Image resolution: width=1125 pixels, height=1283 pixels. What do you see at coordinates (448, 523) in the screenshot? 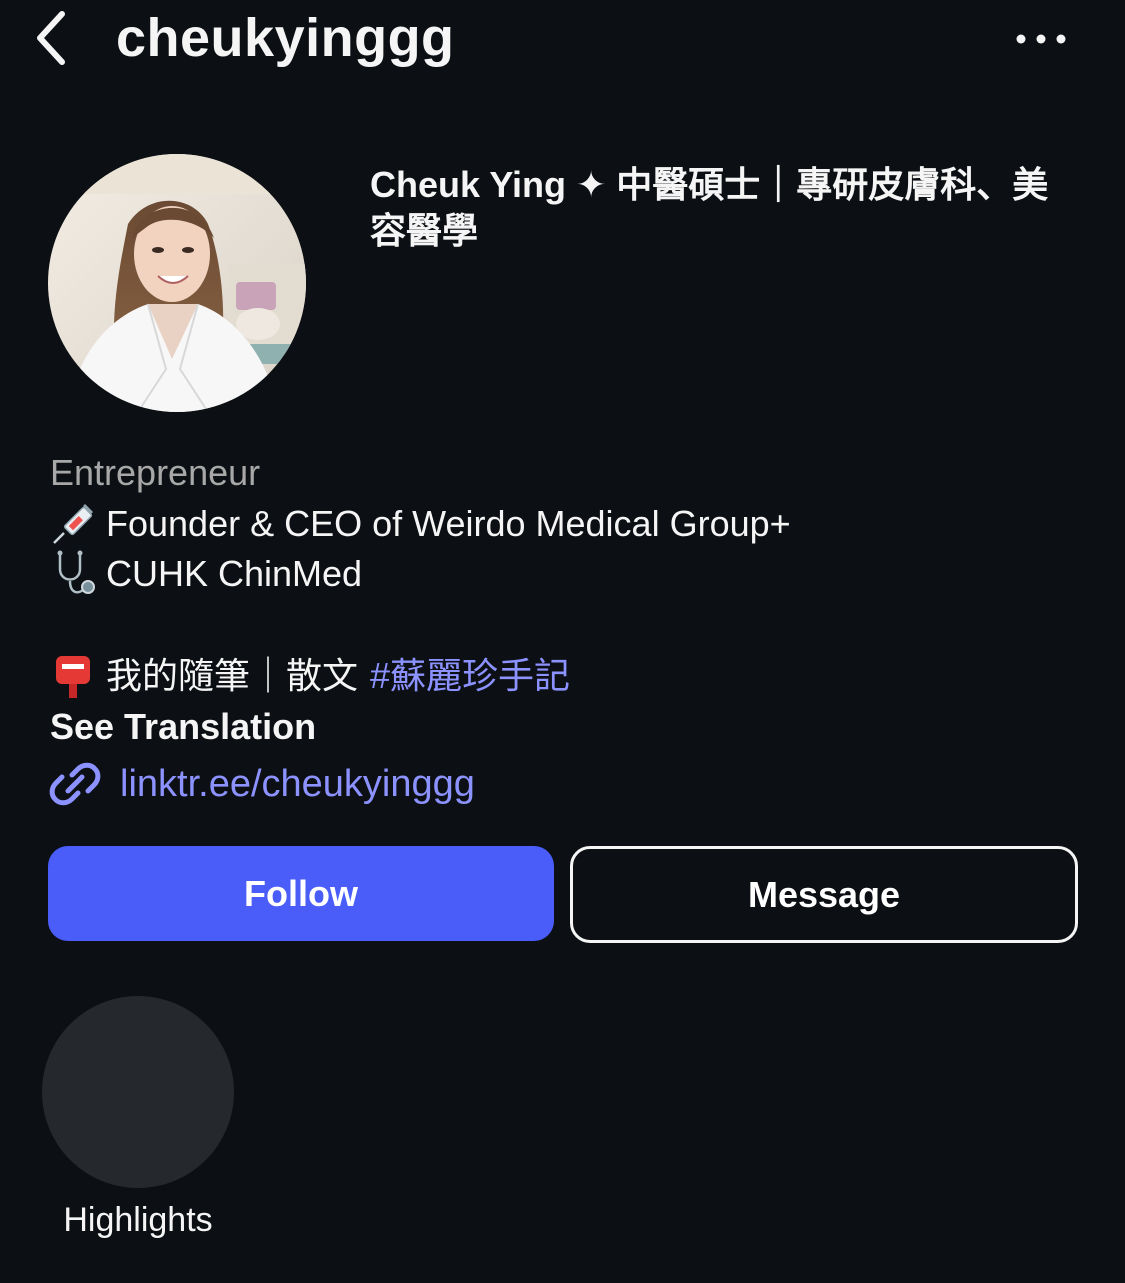
I see `bio-text-founder: Founder & CEO of Weirdo Medical Group+` at bounding box center [448, 523].